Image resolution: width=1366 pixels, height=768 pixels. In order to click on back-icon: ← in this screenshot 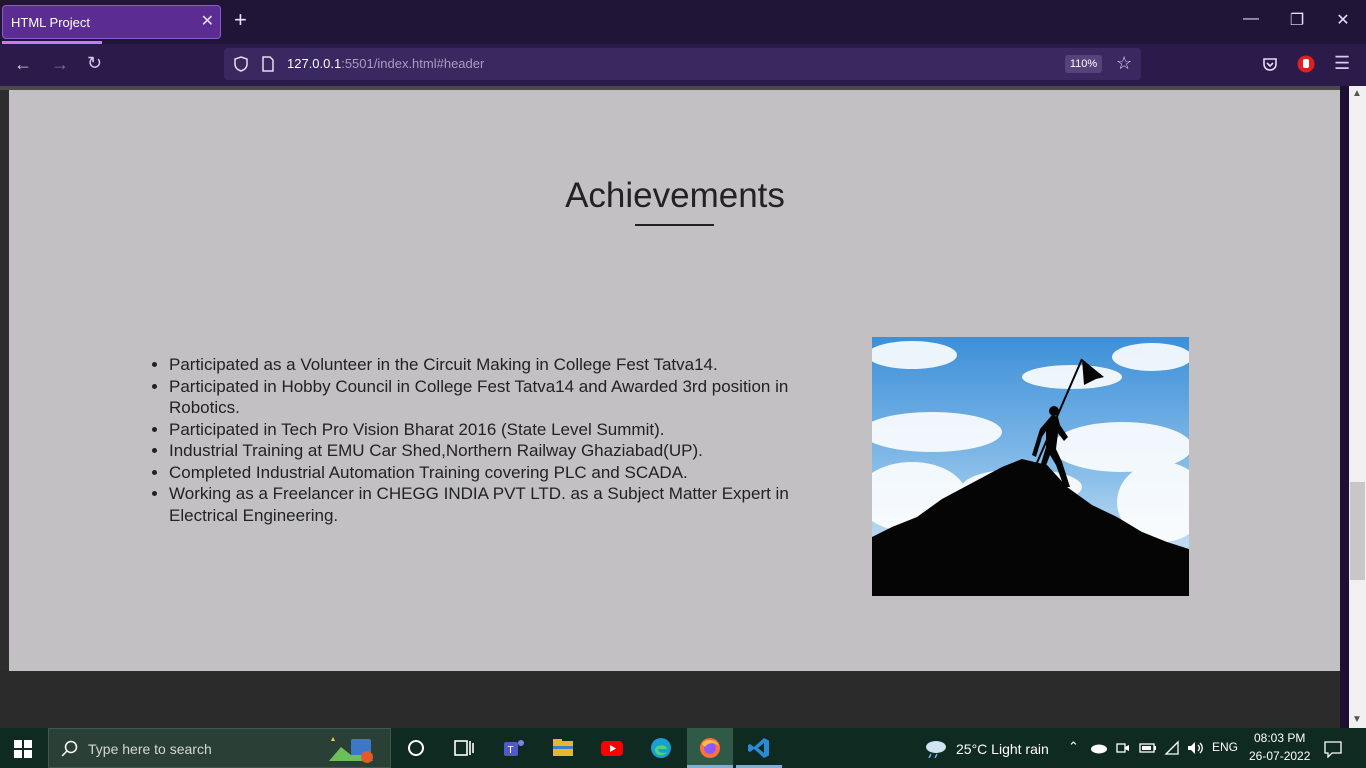, I will do `click(23, 64)`.